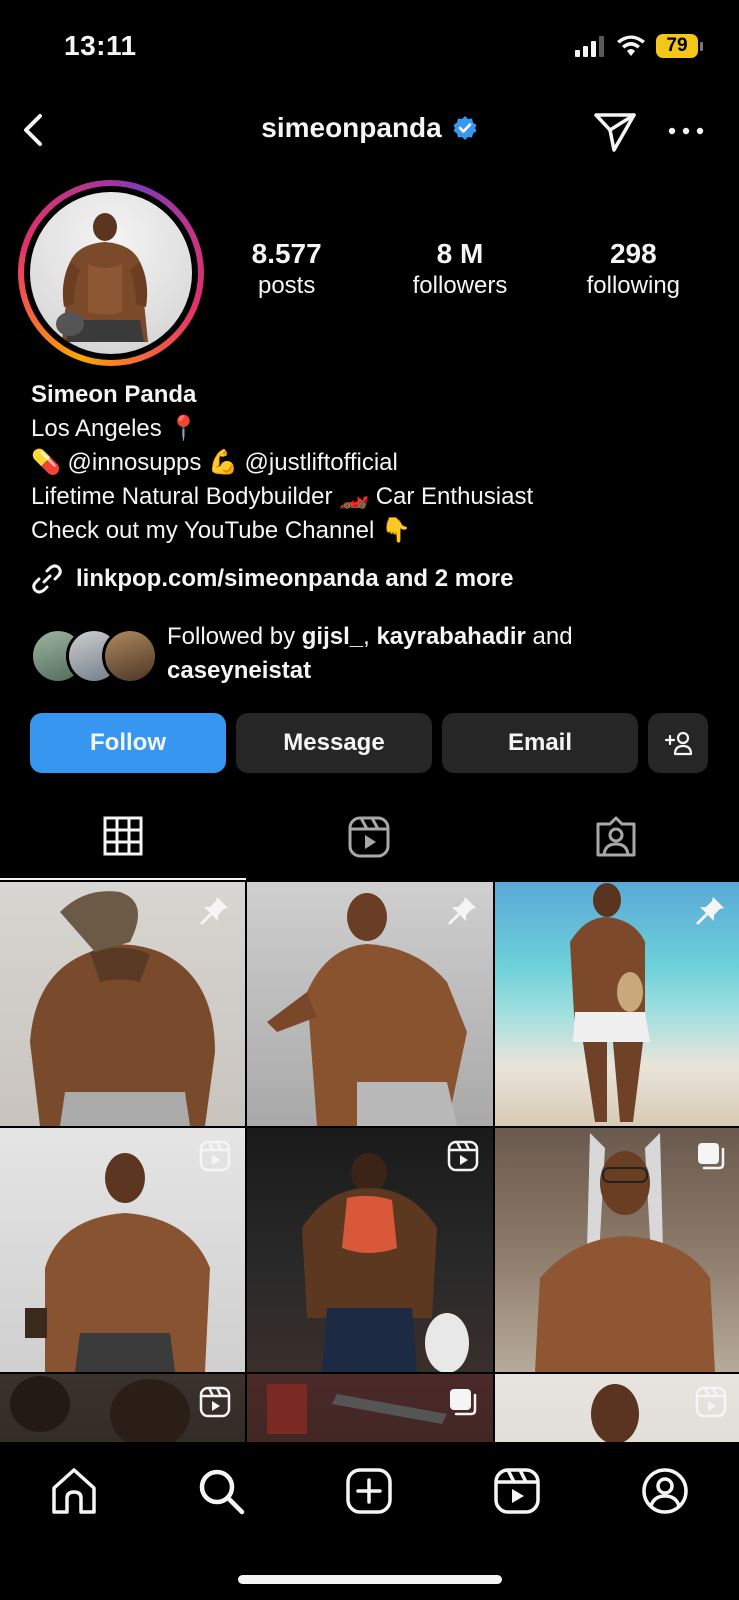 The width and height of the screenshot is (739, 1600). I want to click on profile-actions: Follow Message Email, so click(369, 743).